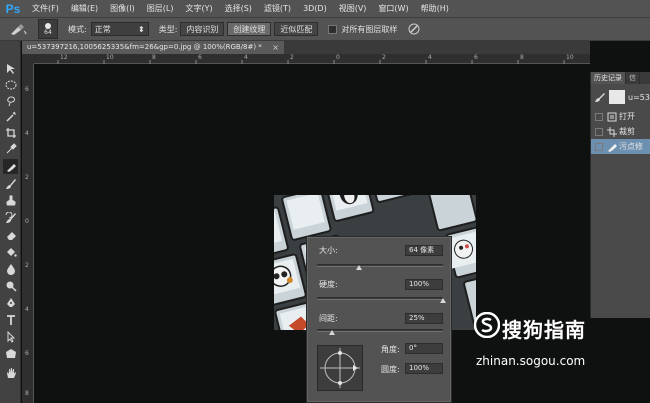 The height and width of the screenshot is (403, 650). I want to click on eraser-tool, so click(10, 234).